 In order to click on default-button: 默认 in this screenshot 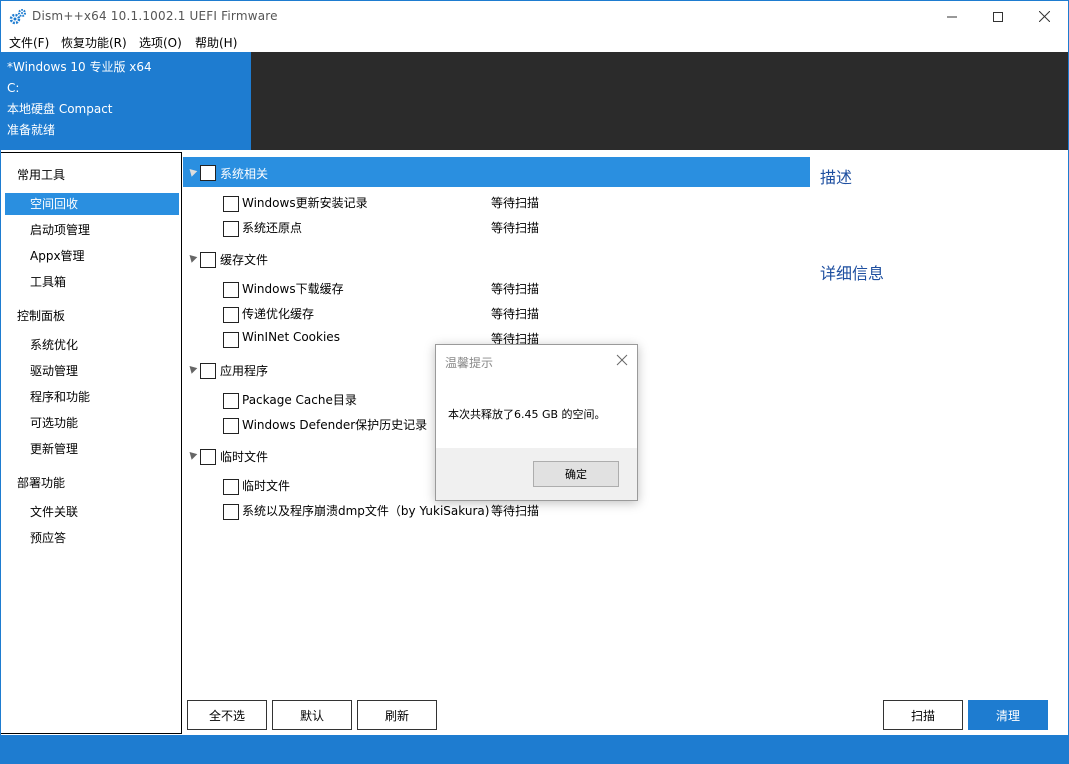, I will do `click(312, 715)`.